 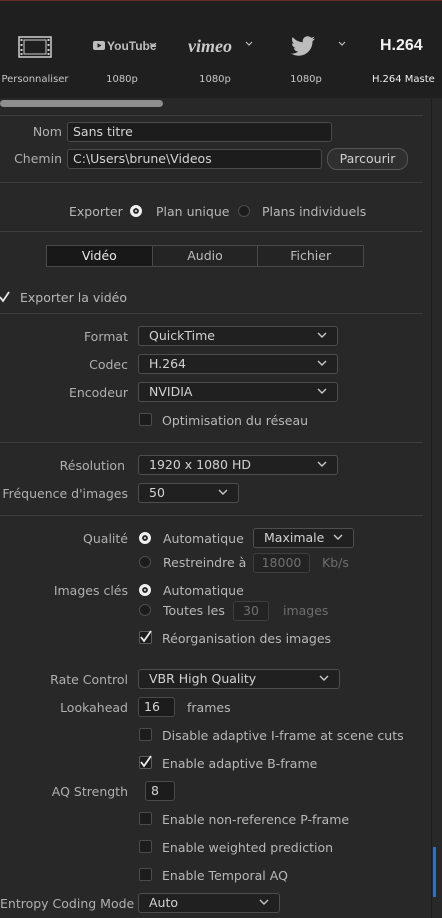 What do you see at coordinates (35, 47) in the screenshot?
I see `film-icon` at bounding box center [35, 47].